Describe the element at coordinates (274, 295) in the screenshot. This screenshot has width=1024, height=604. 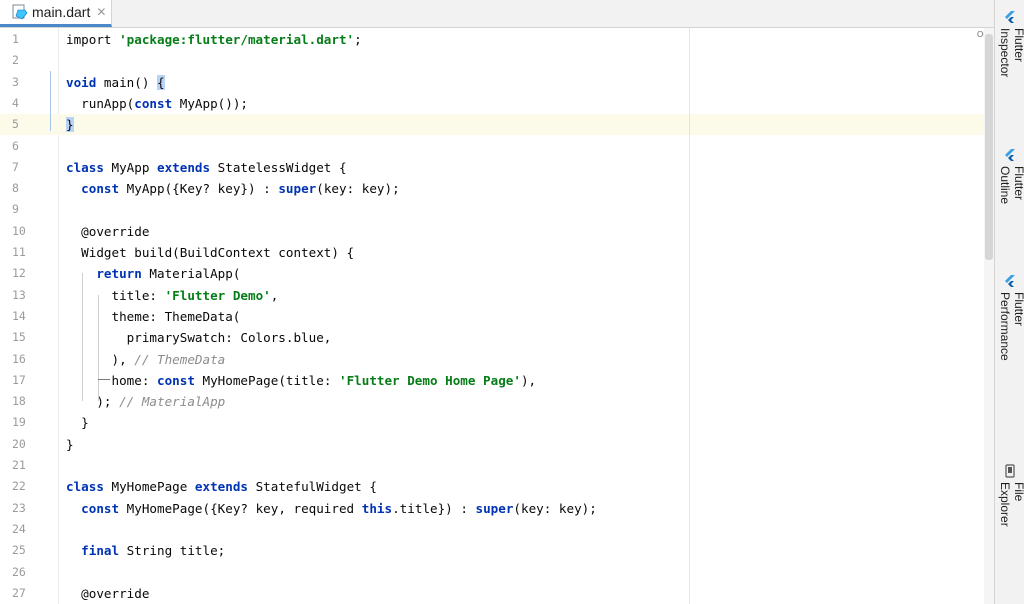
I see `code-token: ,` at that location.